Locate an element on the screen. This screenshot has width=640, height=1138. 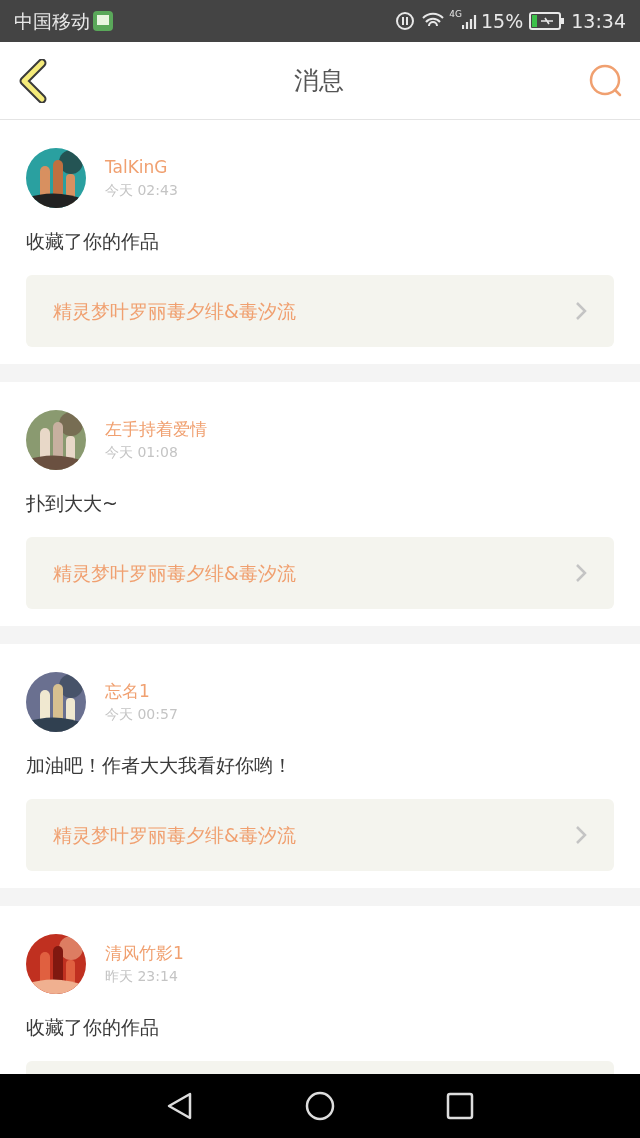
message-text: 加油吧！作者大大我看好你哟！ is located at coordinates (159, 765).